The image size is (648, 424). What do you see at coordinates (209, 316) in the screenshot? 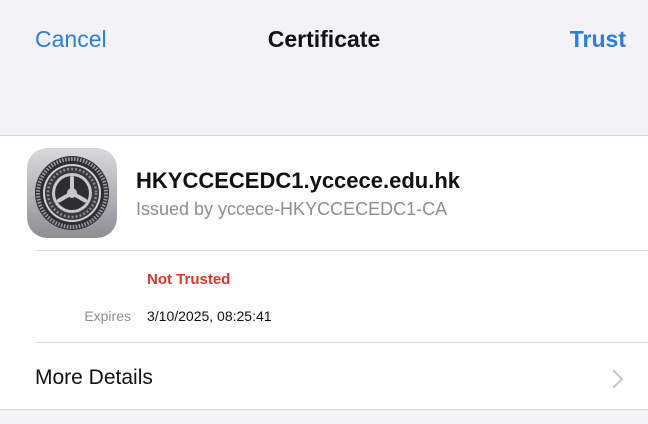
I see `expires-value: 3/10/2025, 08:25:41` at bounding box center [209, 316].